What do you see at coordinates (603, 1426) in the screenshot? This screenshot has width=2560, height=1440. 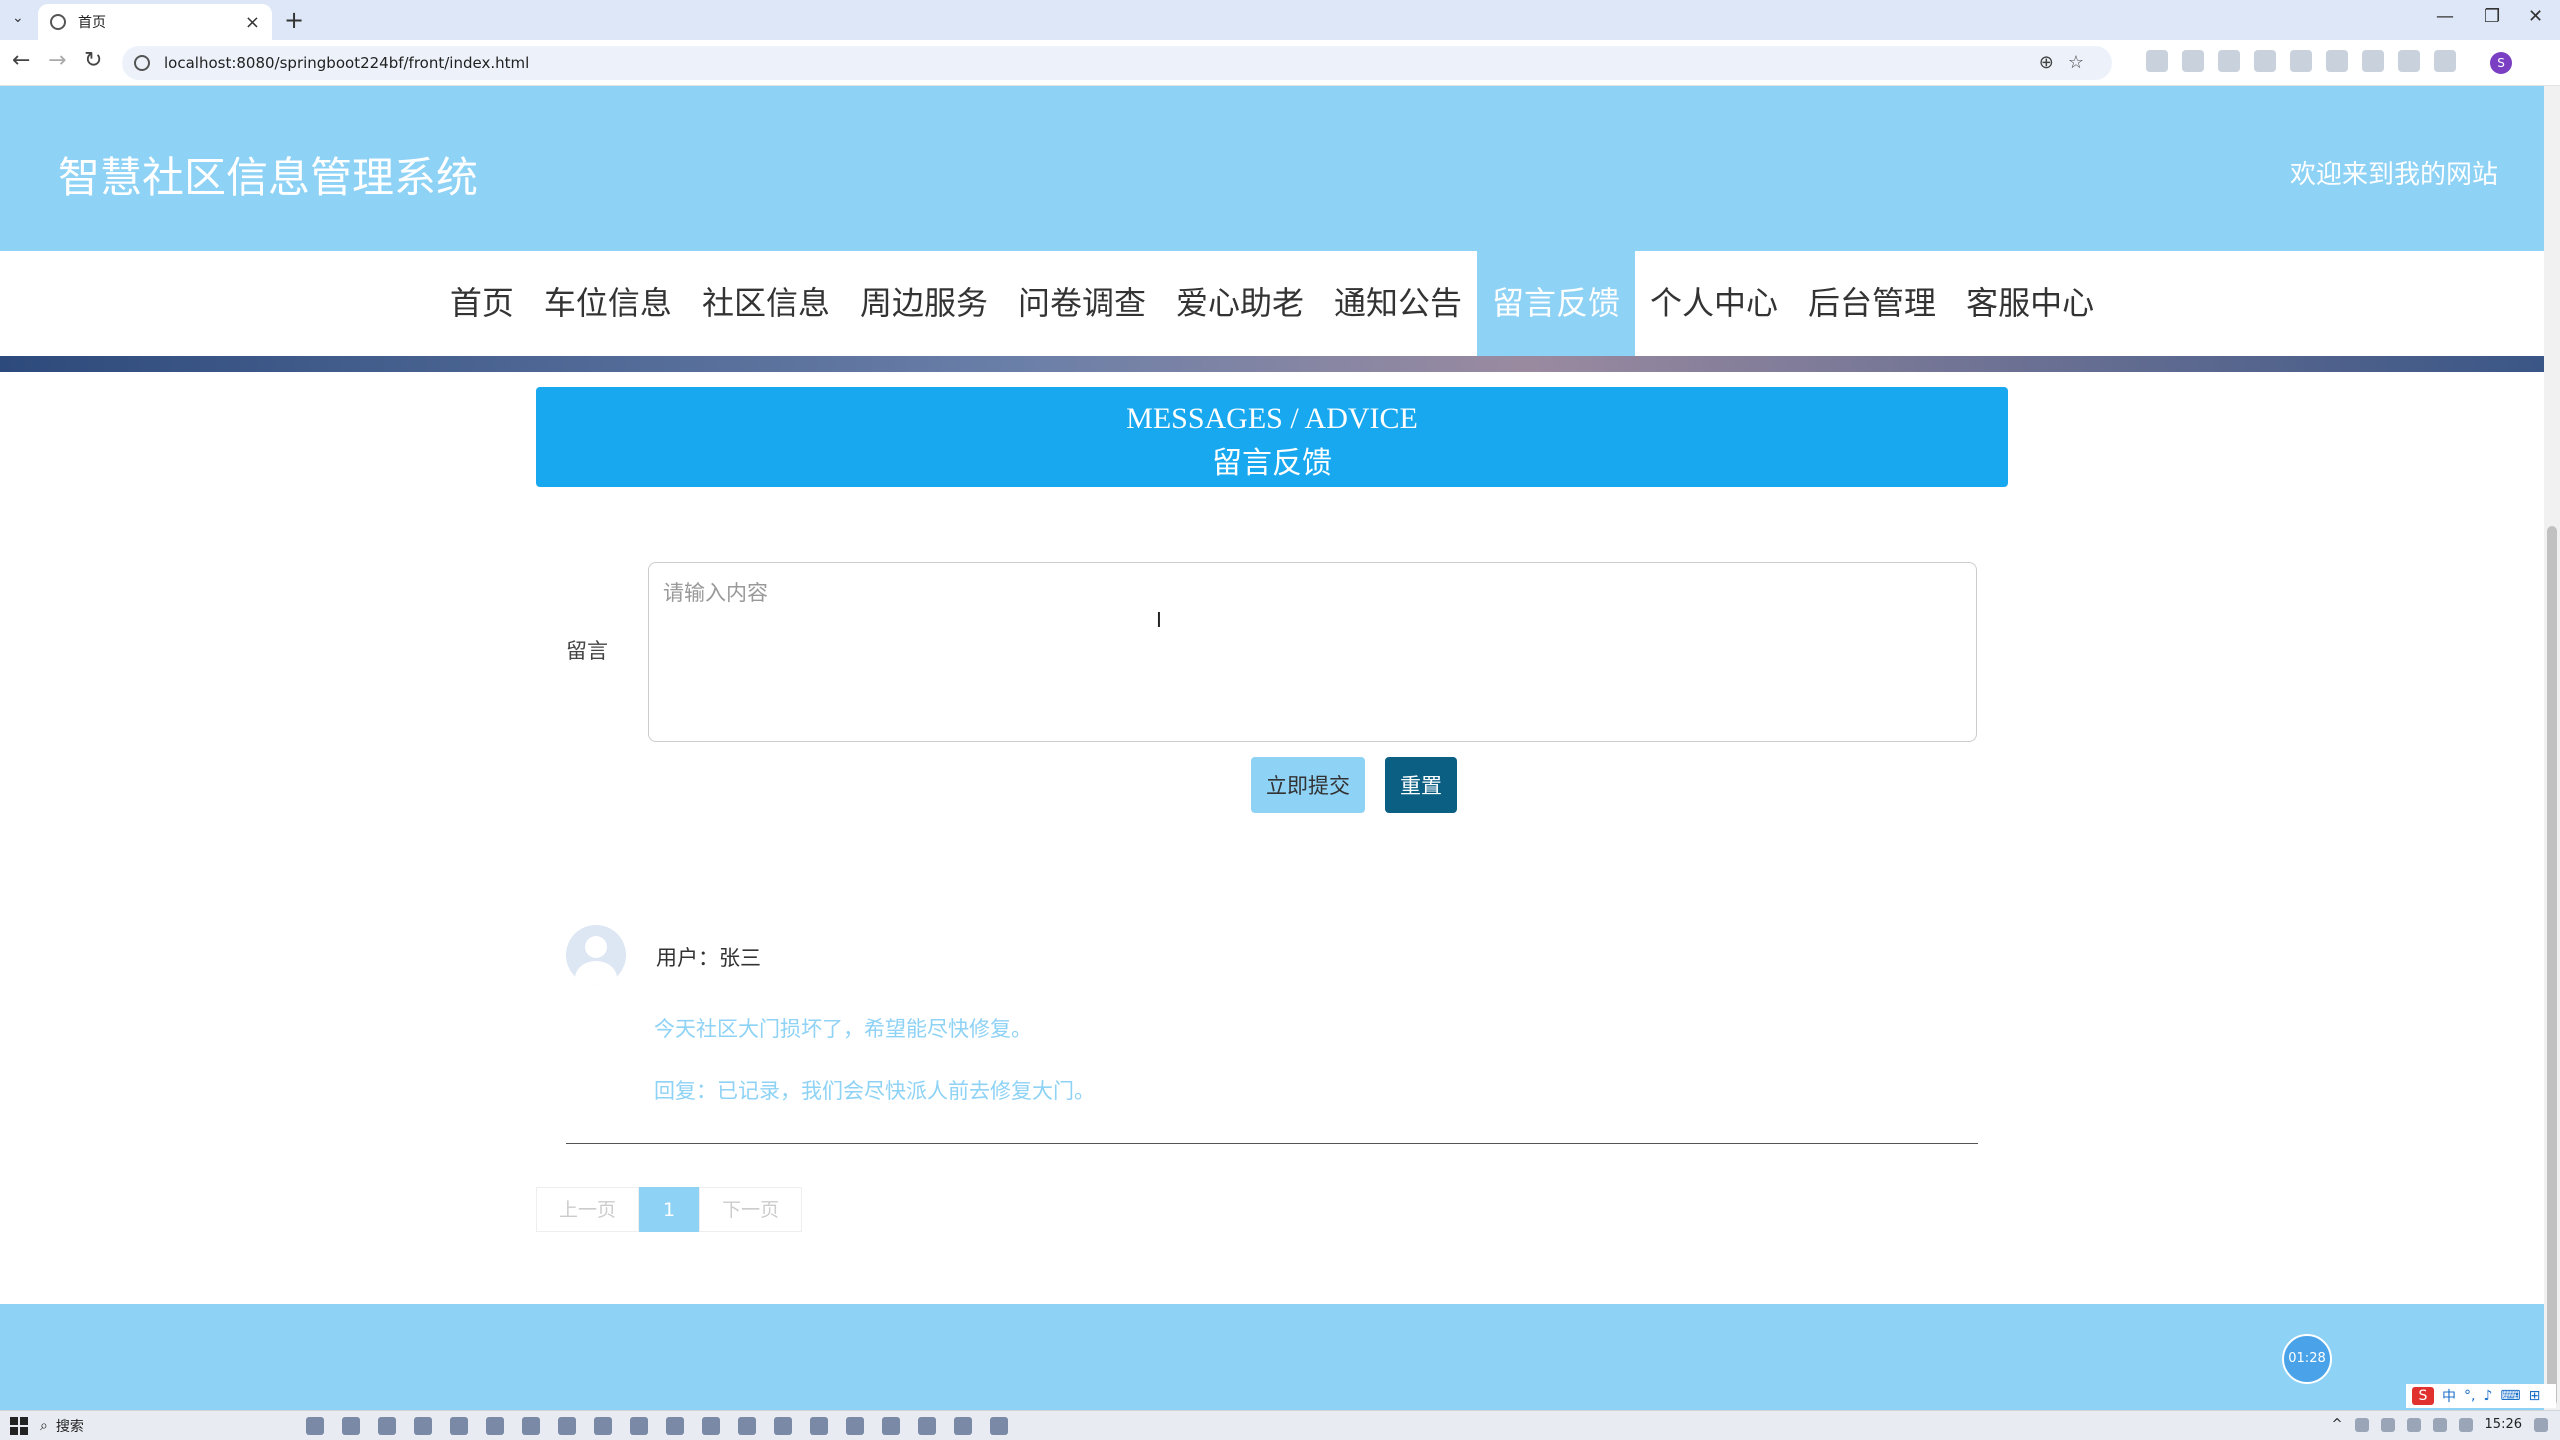 I see `wechat-icon` at bounding box center [603, 1426].